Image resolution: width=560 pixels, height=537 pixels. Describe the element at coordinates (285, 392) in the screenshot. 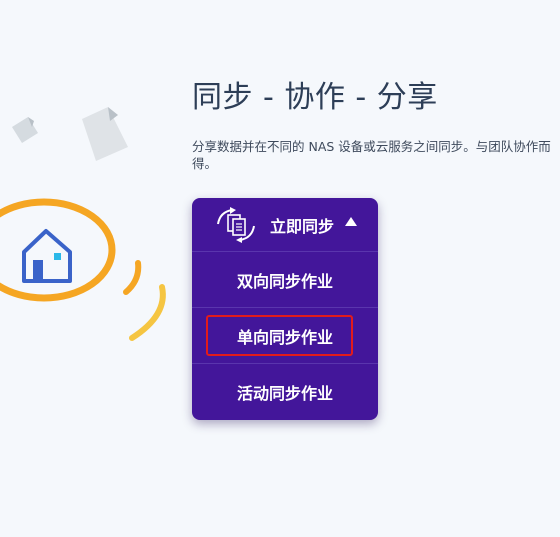

I see `menu-item-active-sync: 活动同步作业` at that location.